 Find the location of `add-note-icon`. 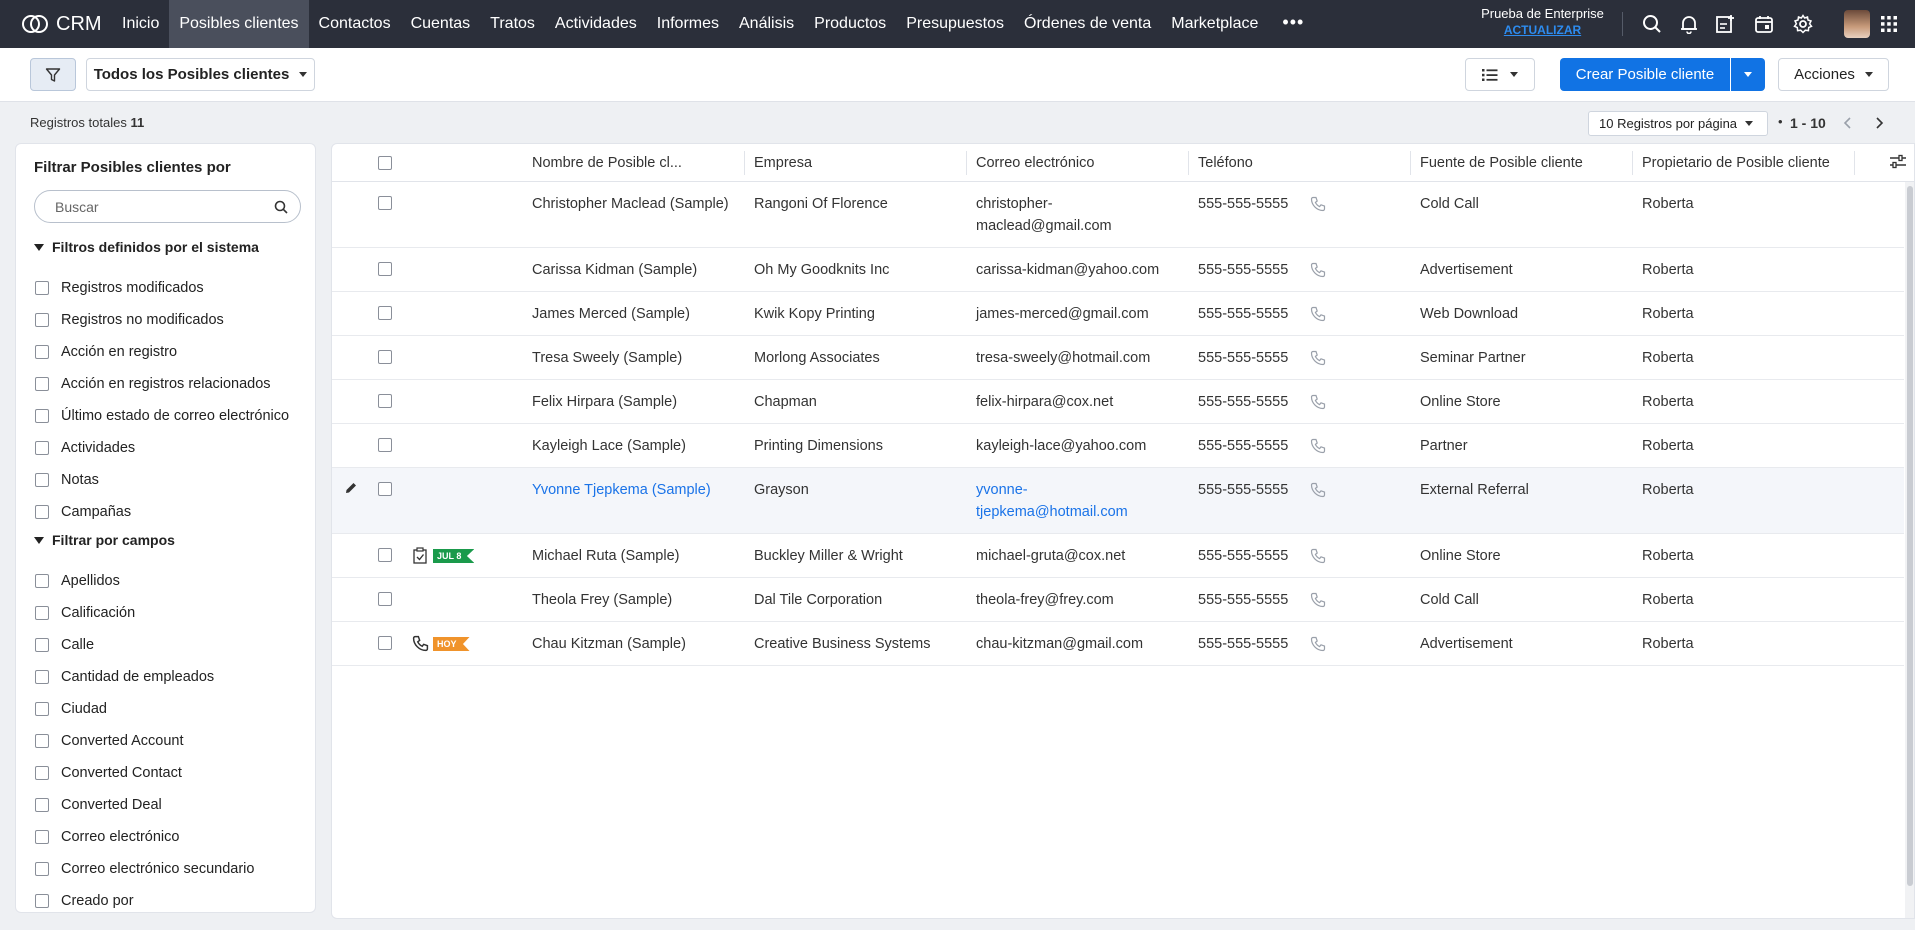

add-note-icon is located at coordinates (1725, 24).